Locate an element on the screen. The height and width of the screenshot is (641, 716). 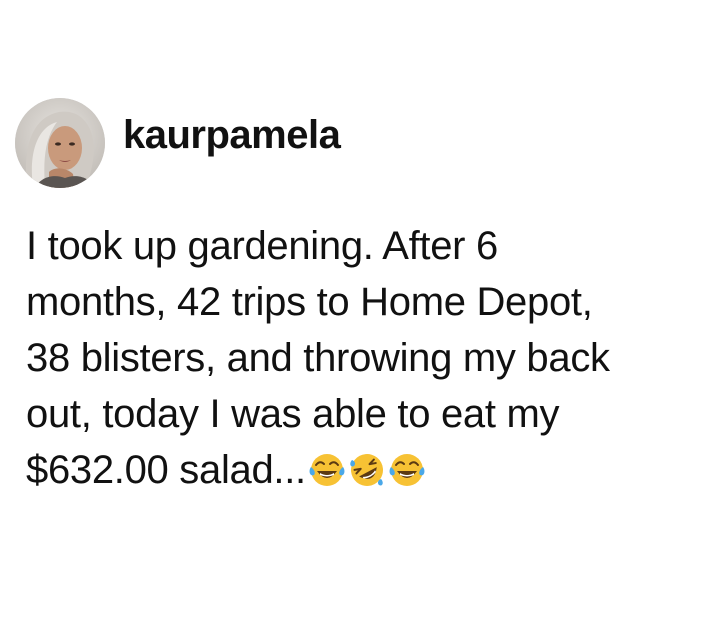
username: kaurpamela is located at coordinates (232, 135).